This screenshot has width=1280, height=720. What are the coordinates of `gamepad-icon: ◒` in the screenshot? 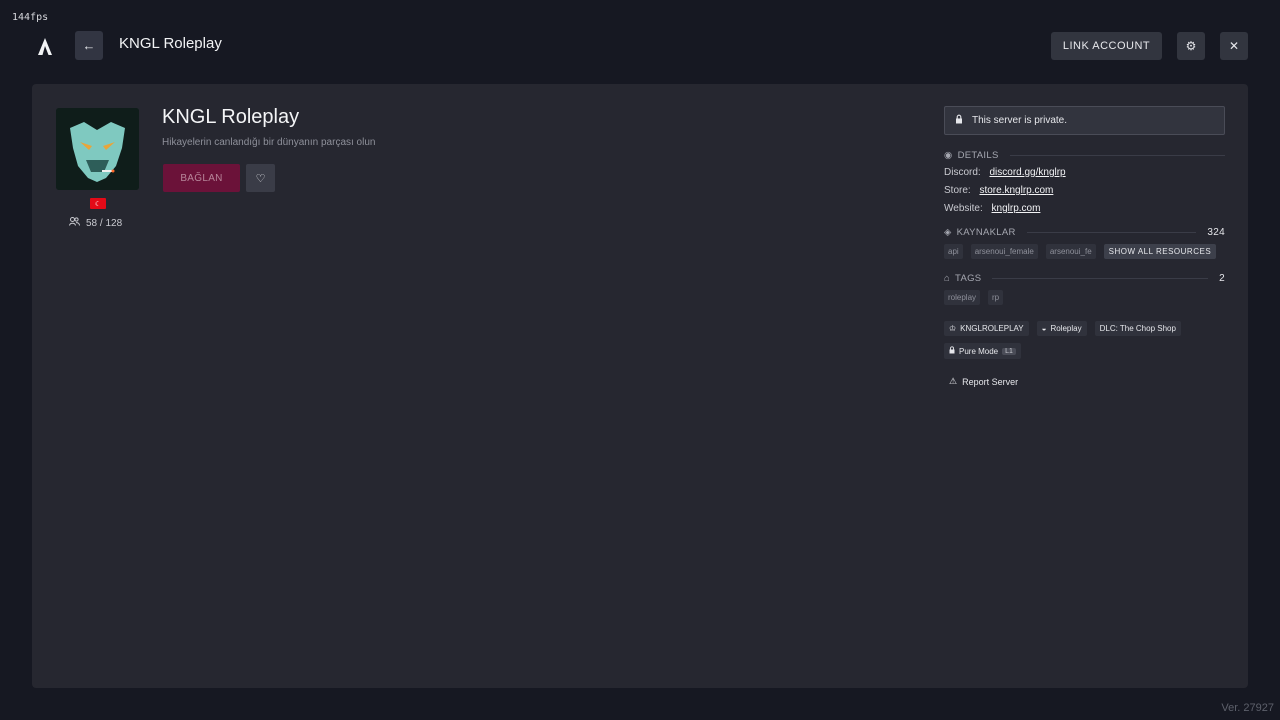 It's located at (1044, 328).